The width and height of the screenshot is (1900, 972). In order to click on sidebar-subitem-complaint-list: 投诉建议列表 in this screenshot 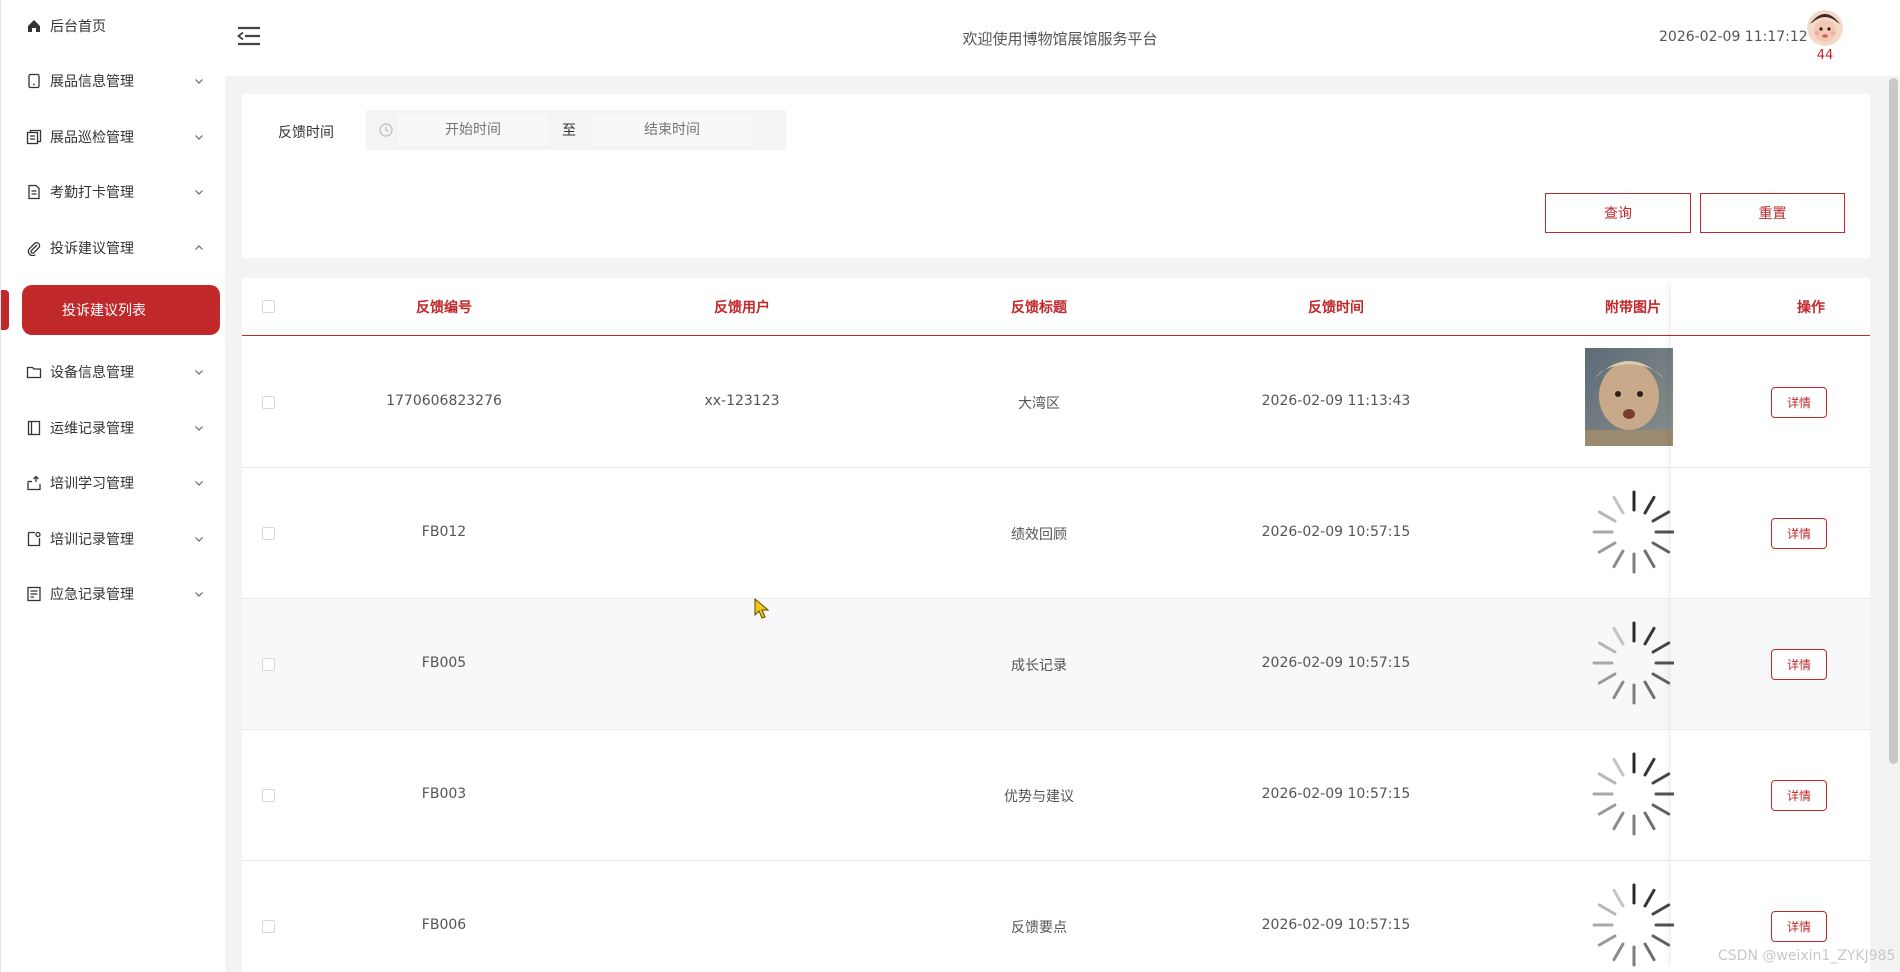, I will do `click(121, 310)`.